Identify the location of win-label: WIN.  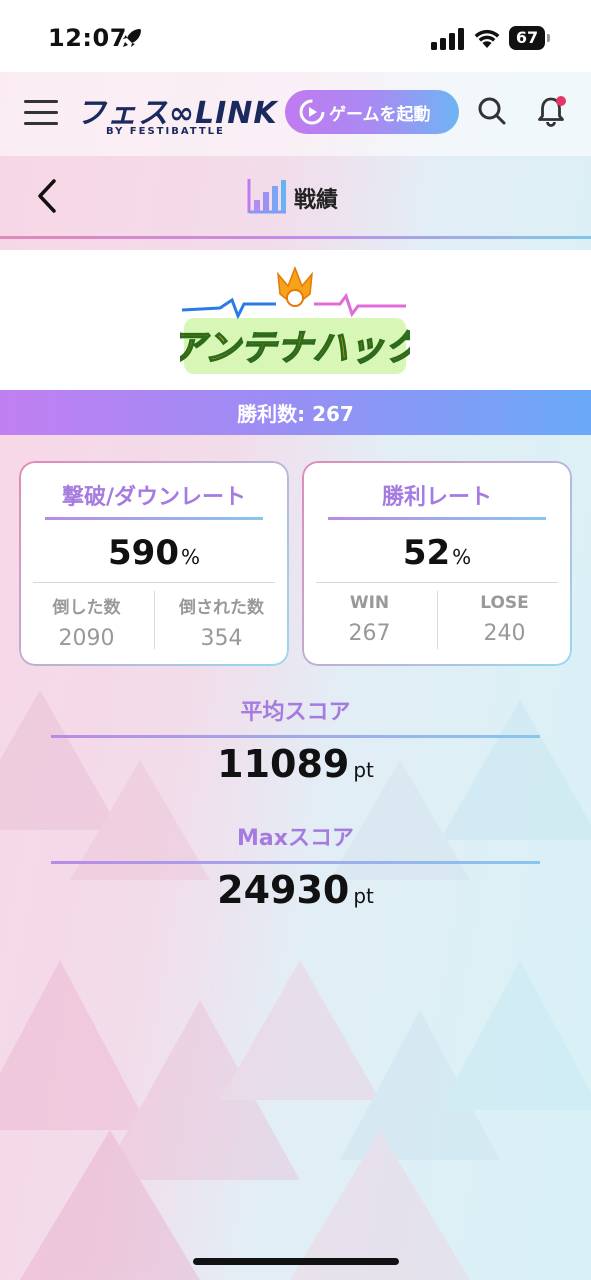
(369, 603).